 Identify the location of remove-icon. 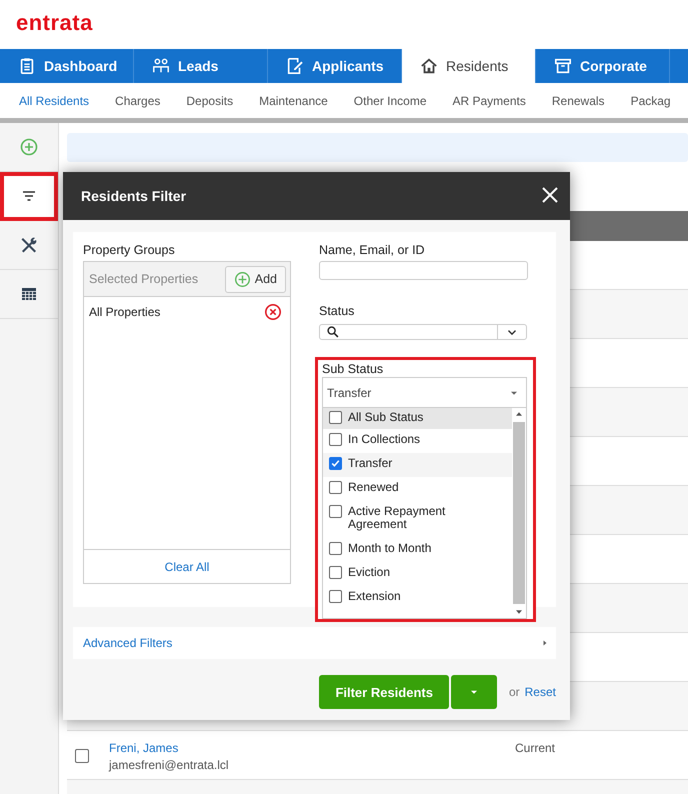
(273, 312).